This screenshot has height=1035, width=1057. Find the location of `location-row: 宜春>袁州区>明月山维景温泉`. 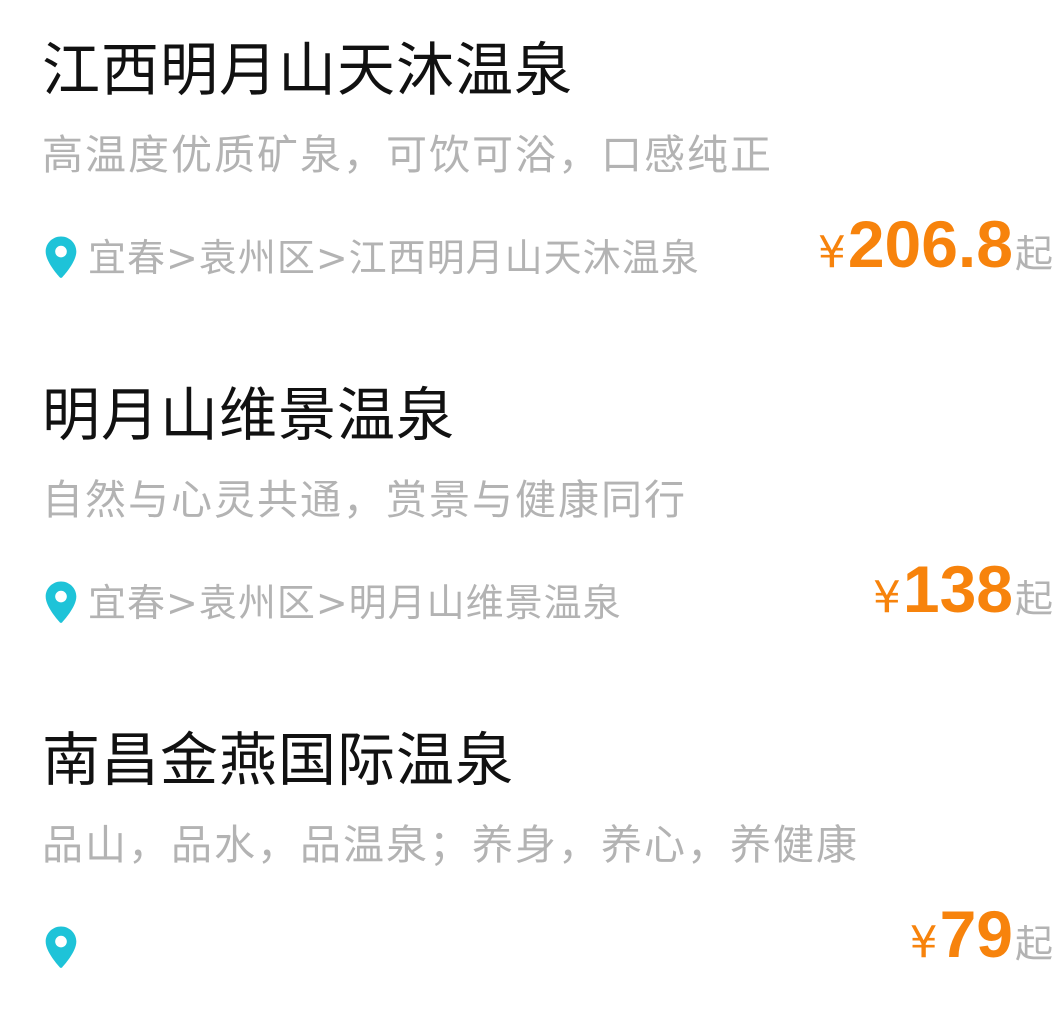

location-row: 宜春>袁州区>明月山维景温泉 is located at coordinates (332, 603).